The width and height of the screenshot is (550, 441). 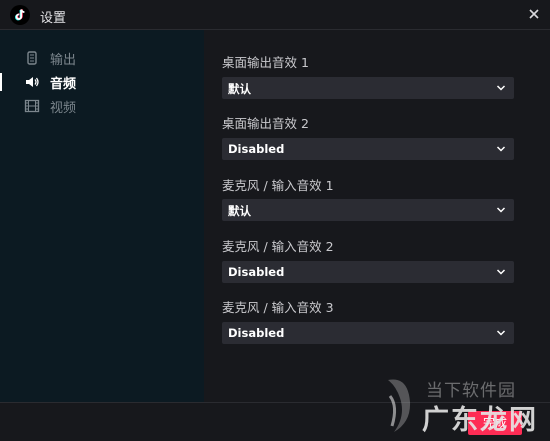 What do you see at coordinates (275, 421) in the screenshot?
I see `dialog-footer: 完成` at bounding box center [275, 421].